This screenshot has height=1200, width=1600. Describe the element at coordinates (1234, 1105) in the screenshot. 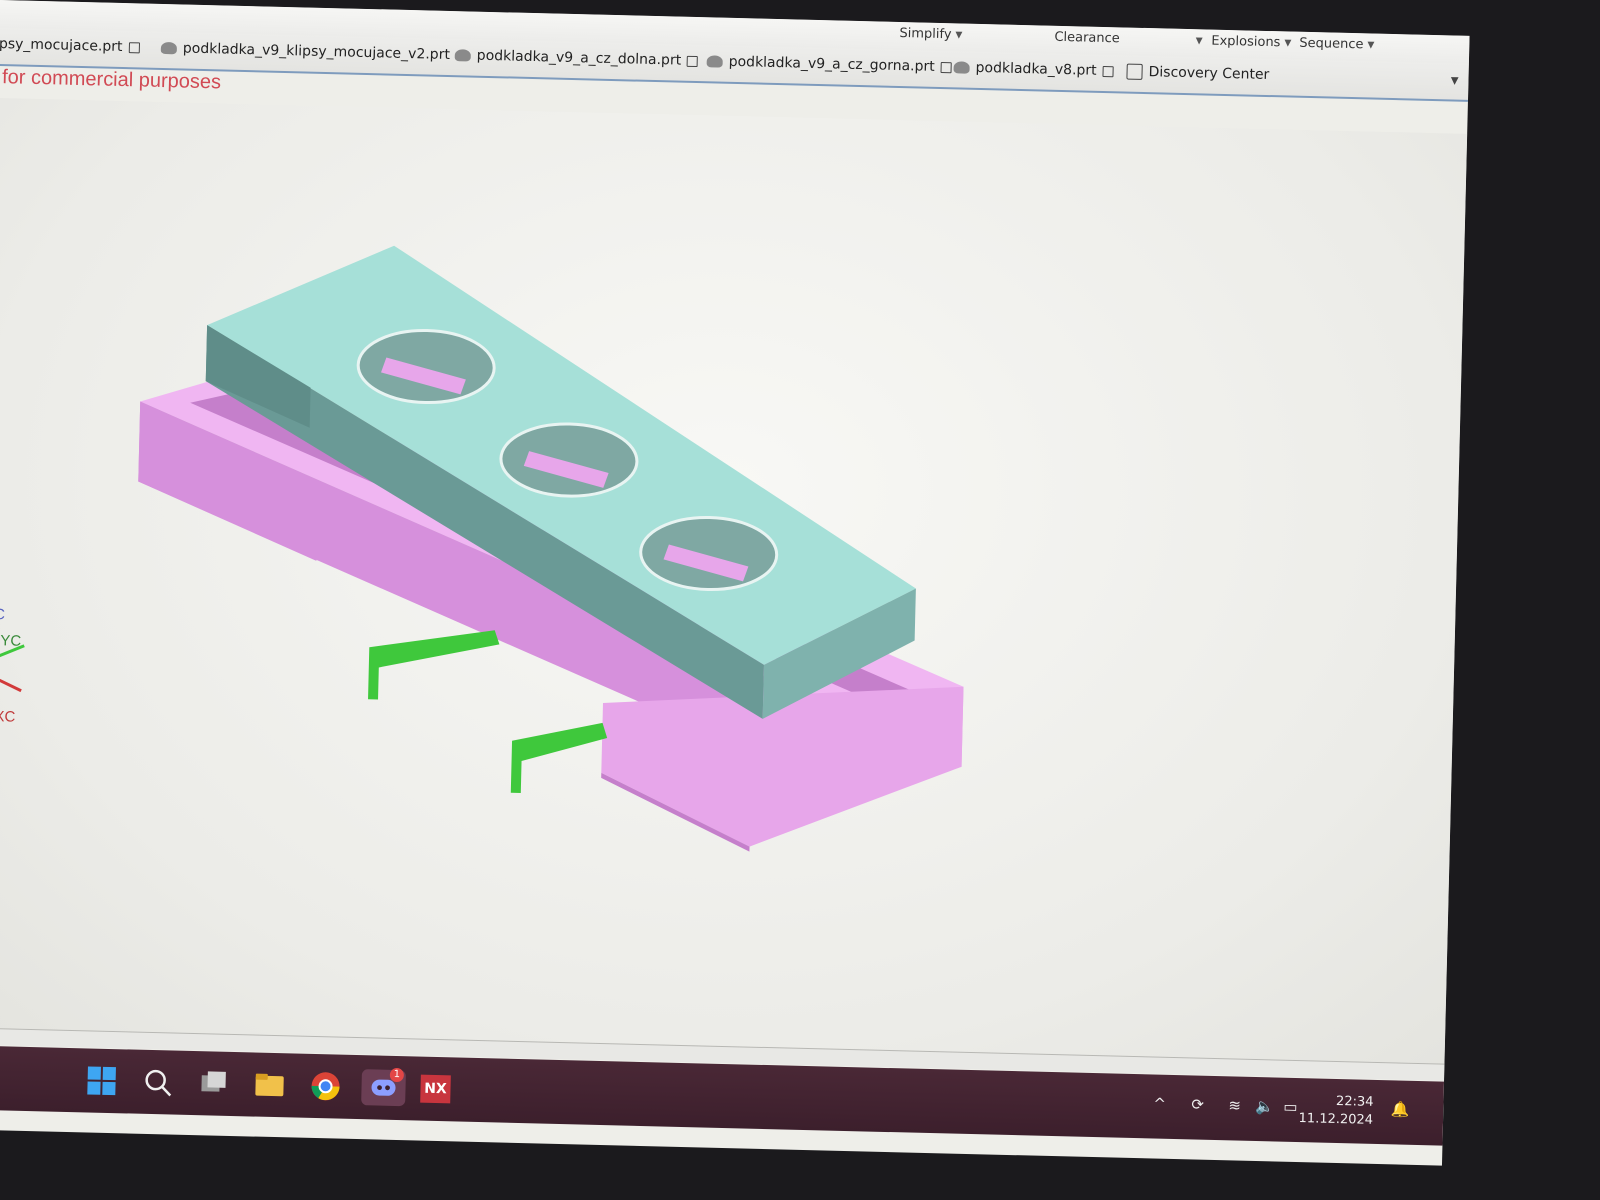

I see `wifi-icon: ≋` at that location.